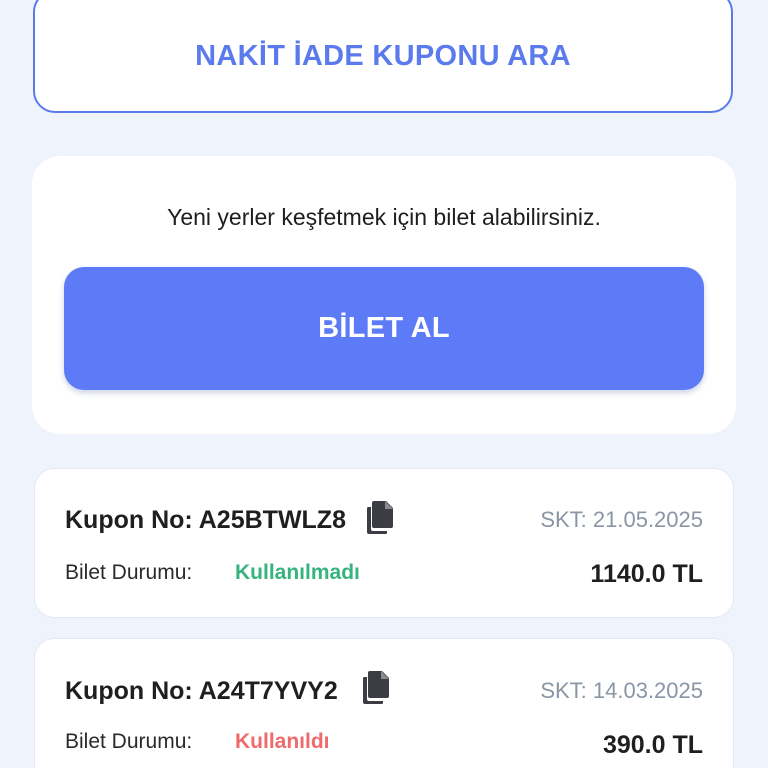 Image resolution: width=768 pixels, height=768 pixels. What do you see at coordinates (621, 690) in the screenshot?
I see `coupon-expiry-date: SKT: 14.03.2025` at bounding box center [621, 690].